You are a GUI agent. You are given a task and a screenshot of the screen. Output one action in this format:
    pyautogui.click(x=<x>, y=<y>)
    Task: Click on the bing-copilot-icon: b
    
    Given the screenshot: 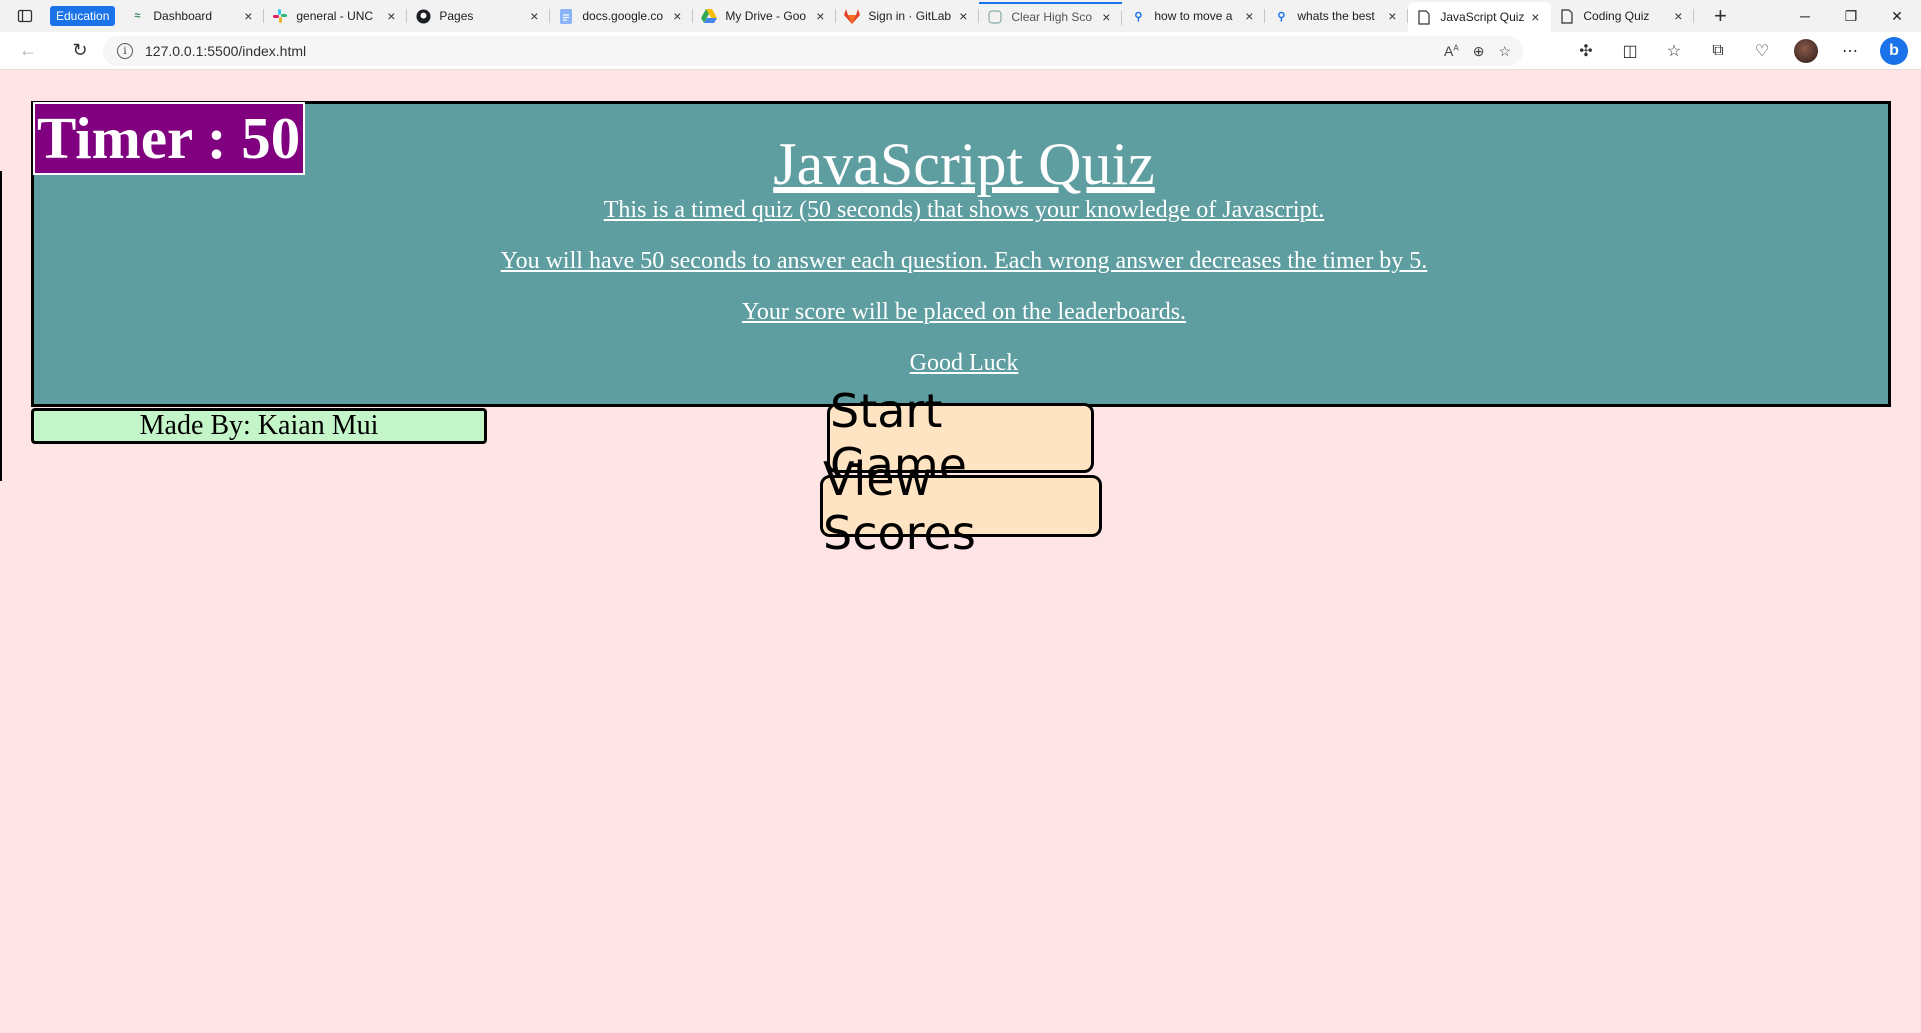 What is the action you would take?
    pyautogui.click(x=1894, y=51)
    